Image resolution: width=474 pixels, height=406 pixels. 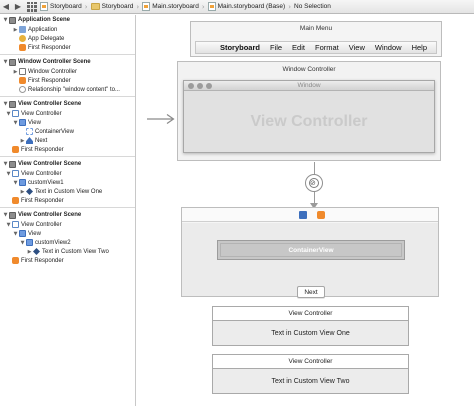 I want to click on breadcrumb-file: Main.storyboard, so click(x=170, y=7).